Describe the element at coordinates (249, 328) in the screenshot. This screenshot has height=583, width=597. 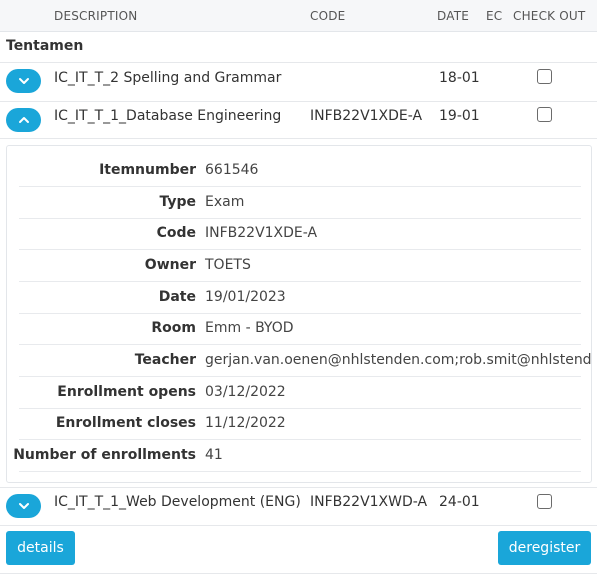
I see `detail-value: Emm - BYOD` at that location.